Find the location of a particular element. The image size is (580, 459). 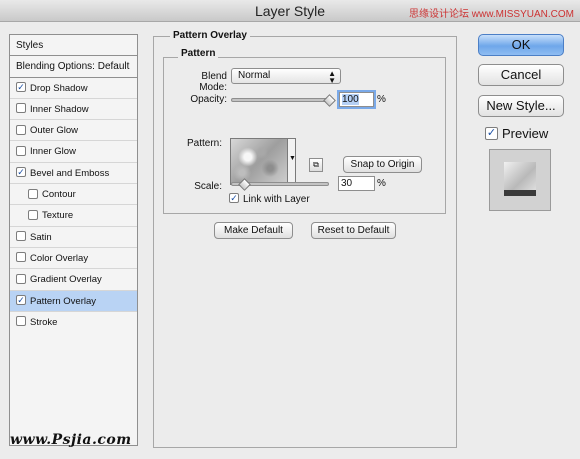

style-item-drop-shadow: ✓ Drop Shadow is located at coordinates (73, 88).